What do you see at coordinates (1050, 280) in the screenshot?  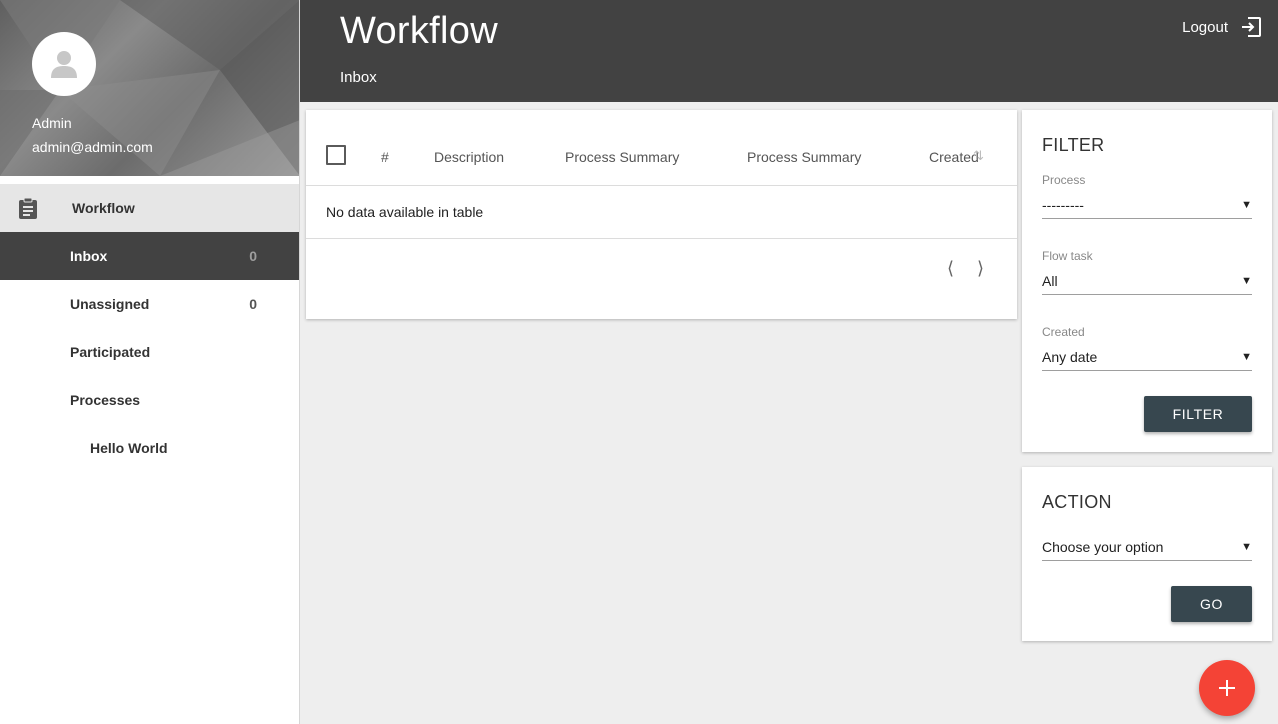 I see `flow-task-value: All` at bounding box center [1050, 280].